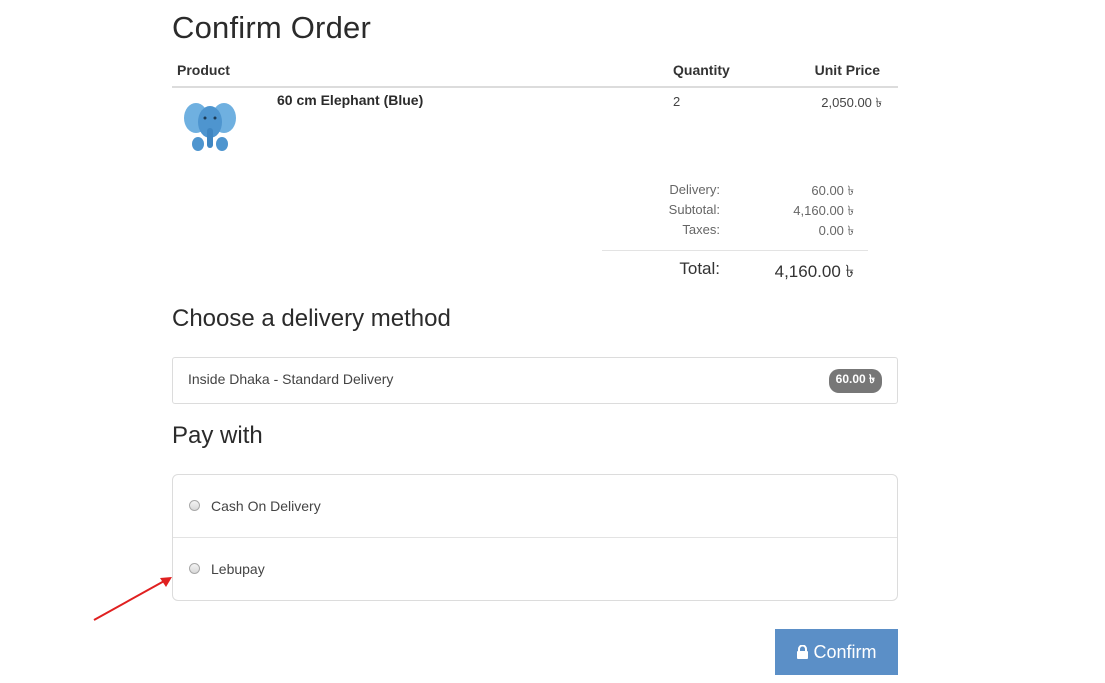  What do you see at coordinates (238, 569) in the screenshot?
I see `lebupay-label: Lebupay` at bounding box center [238, 569].